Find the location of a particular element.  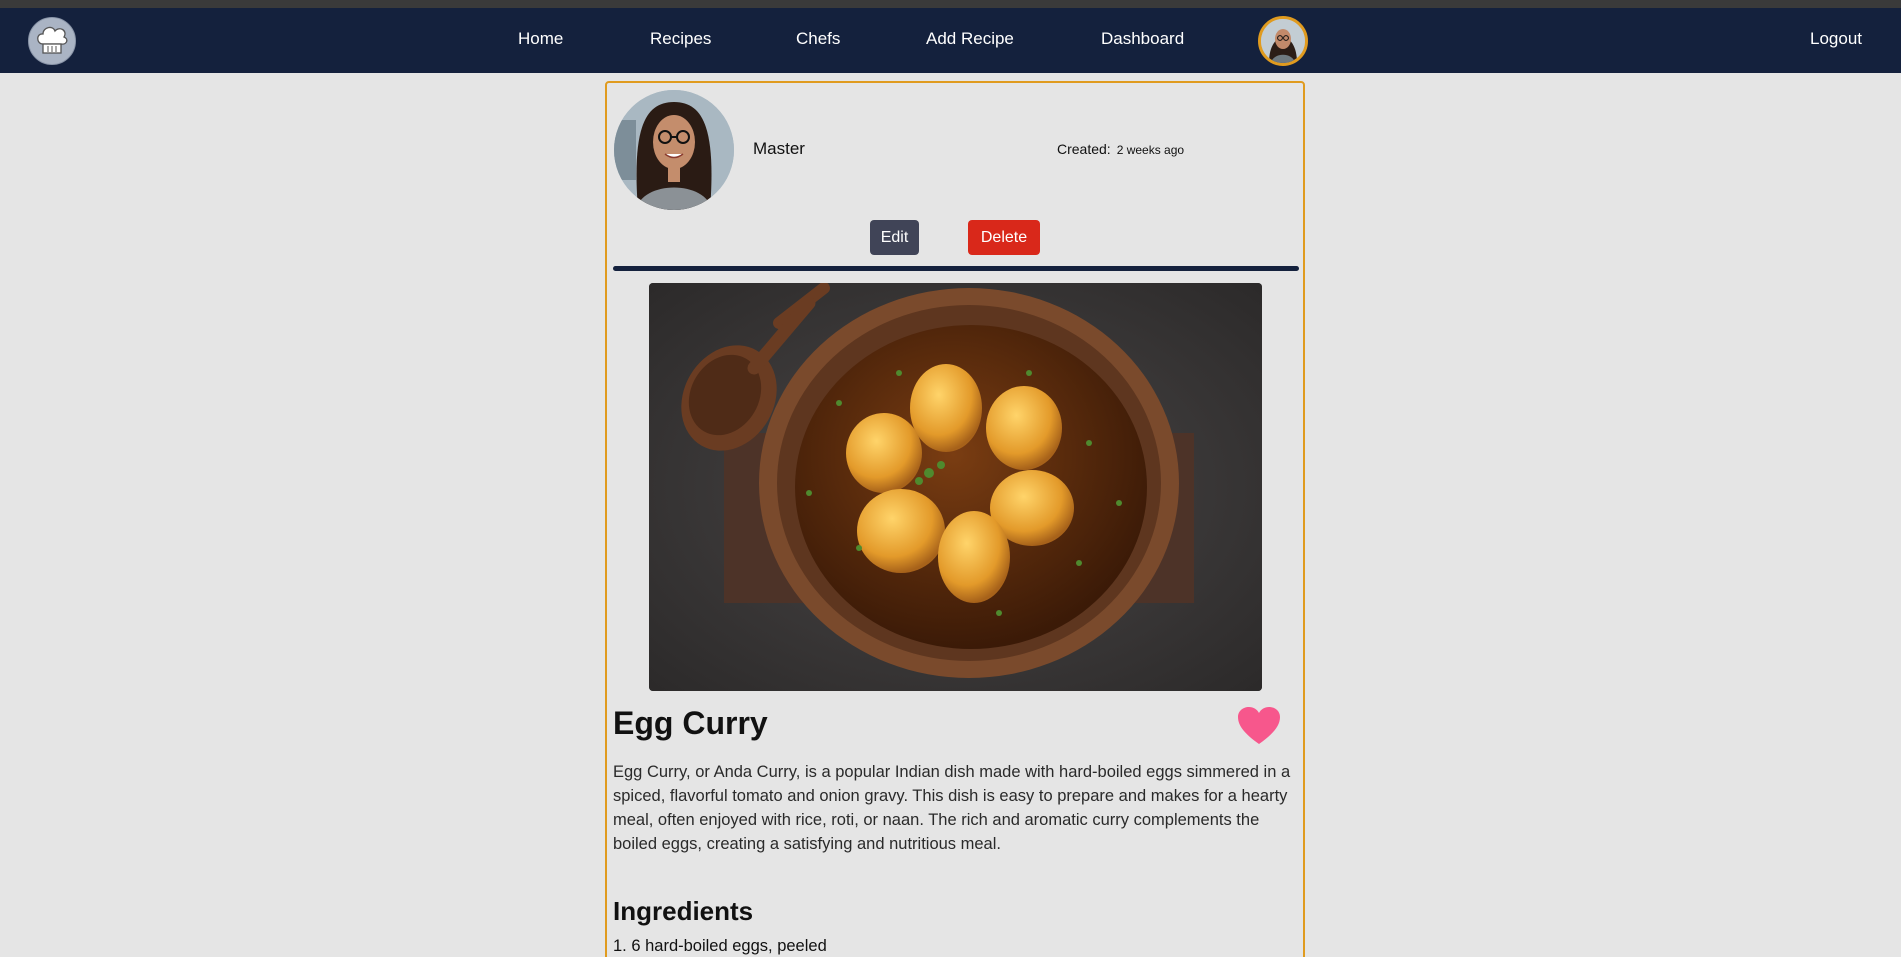

recipe-title: Egg Curry is located at coordinates (690, 723).